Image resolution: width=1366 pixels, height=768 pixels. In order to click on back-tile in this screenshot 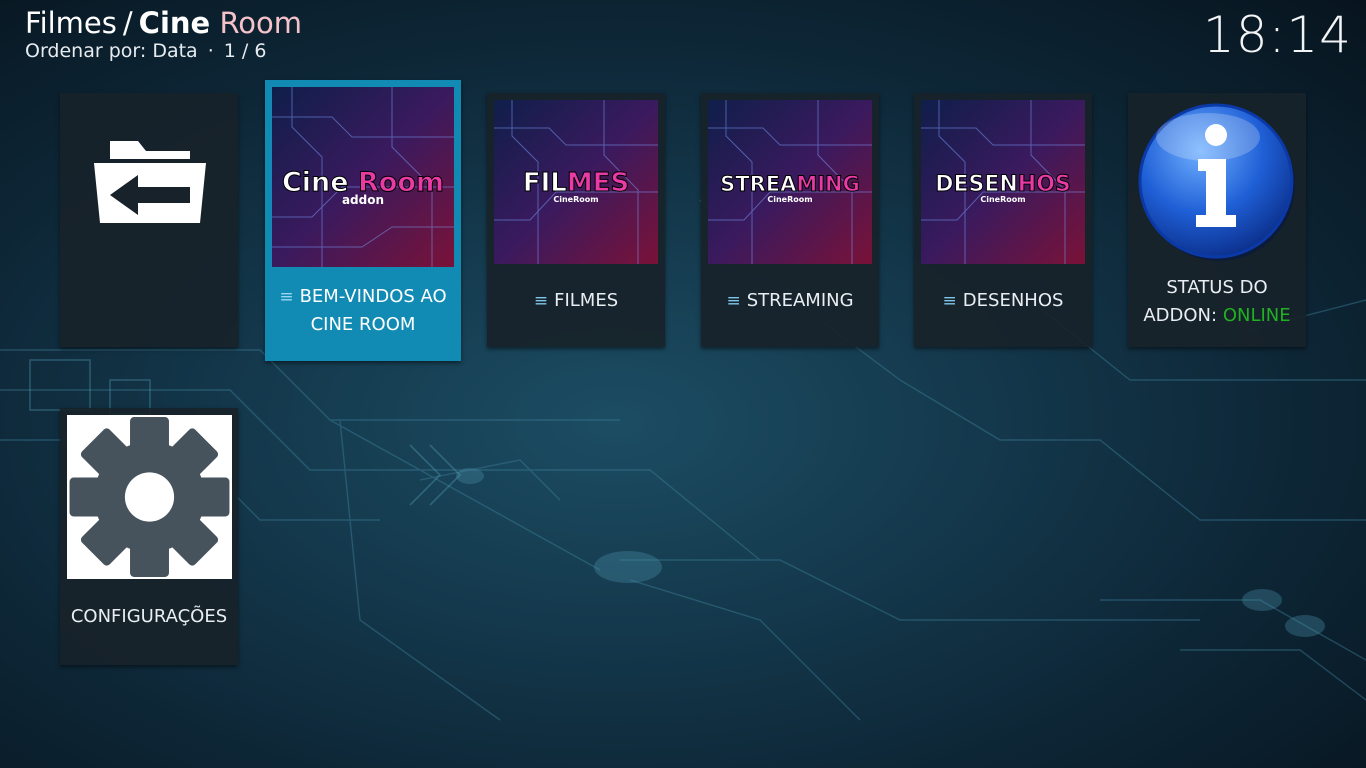, I will do `click(149, 220)`.